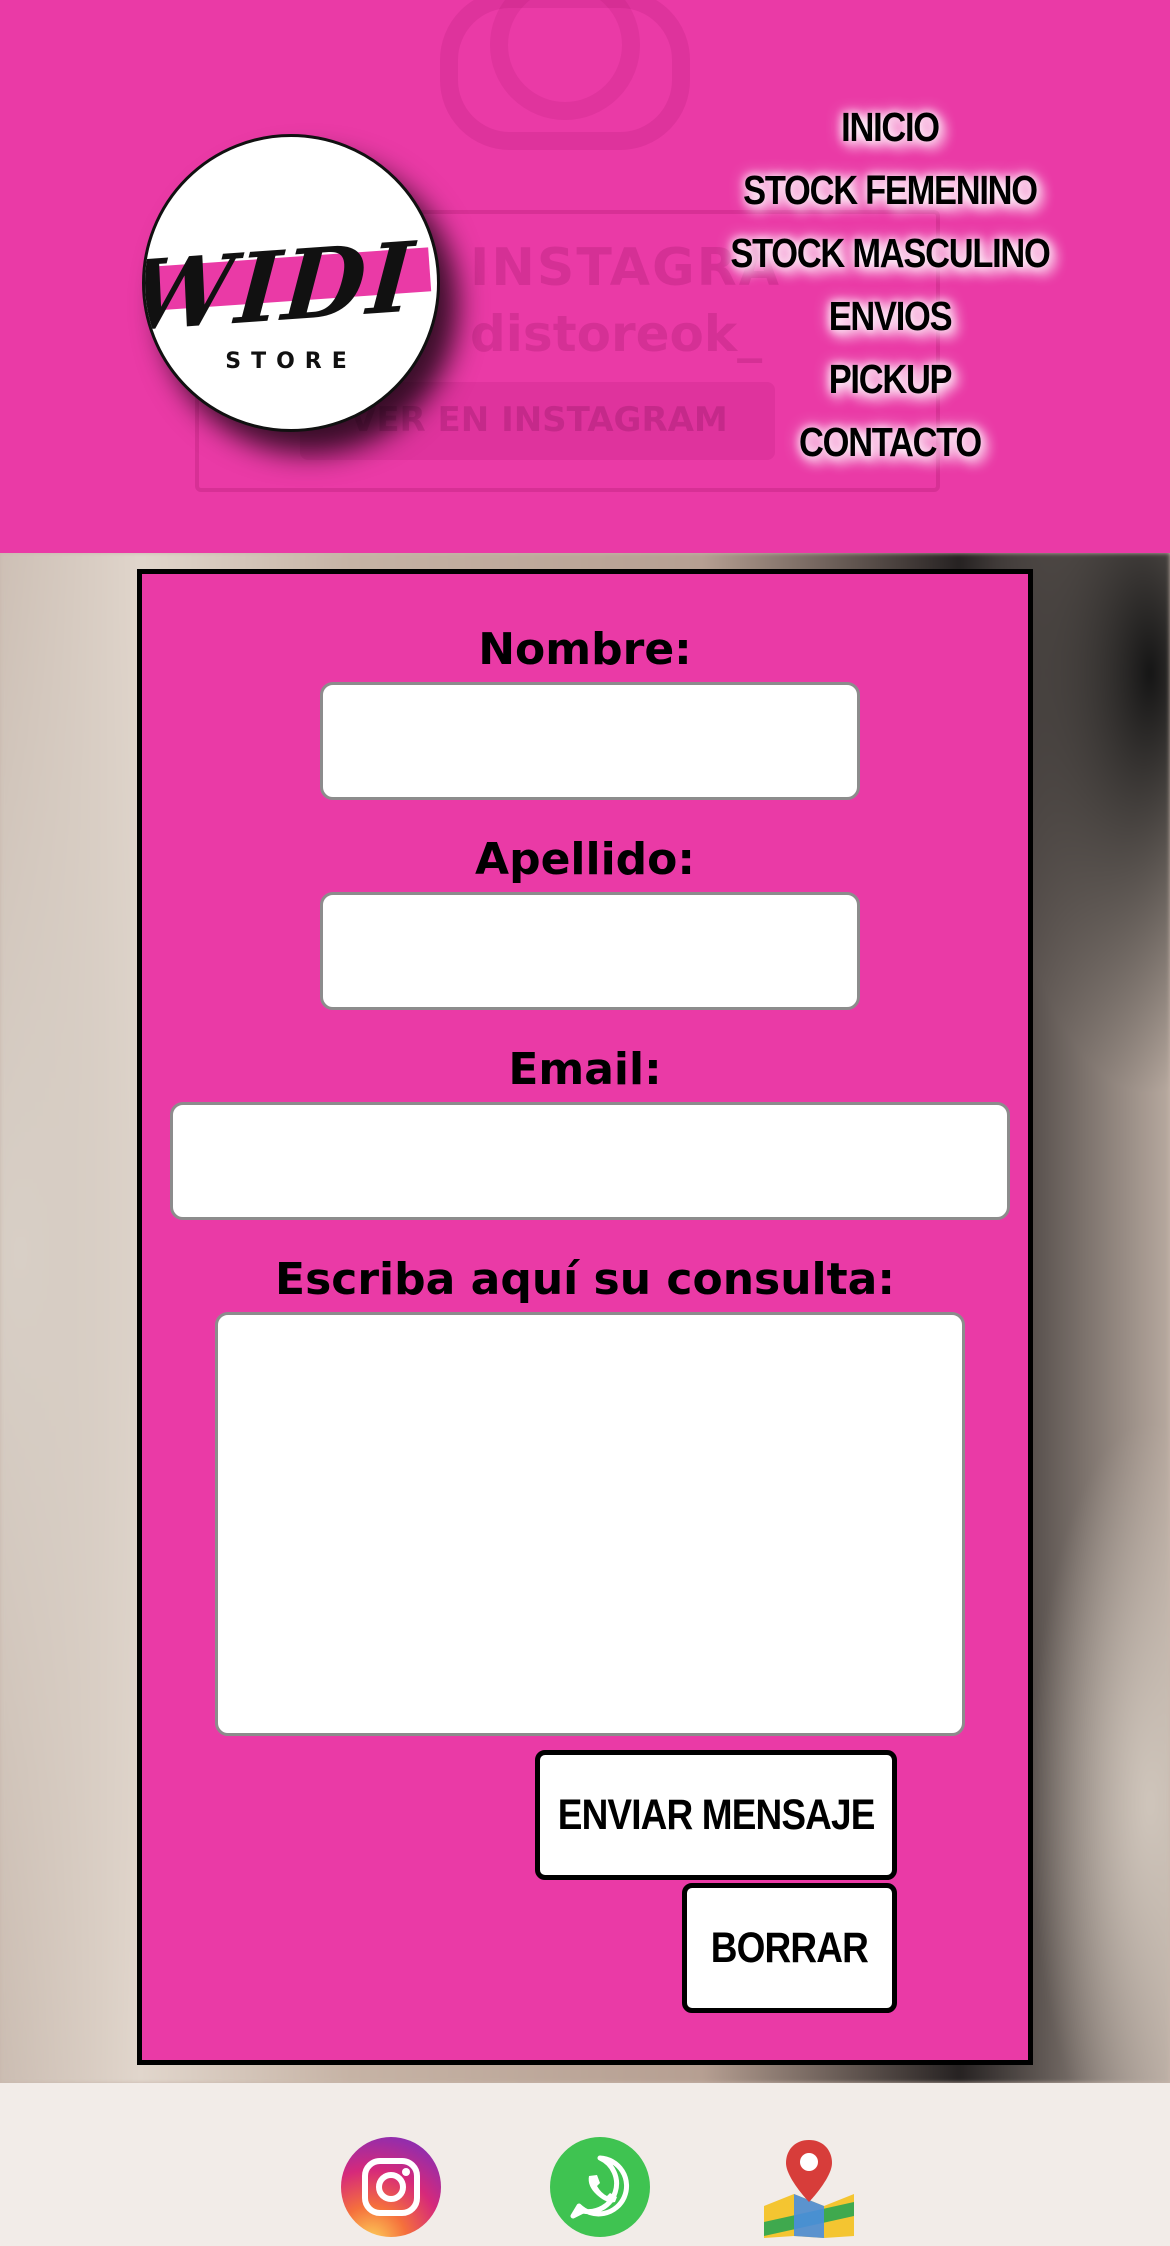 The height and width of the screenshot is (2246, 1170). What do you see at coordinates (890, 442) in the screenshot?
I see `nav-item-contacto: CONTACTO` at bounding box center [890, 442].